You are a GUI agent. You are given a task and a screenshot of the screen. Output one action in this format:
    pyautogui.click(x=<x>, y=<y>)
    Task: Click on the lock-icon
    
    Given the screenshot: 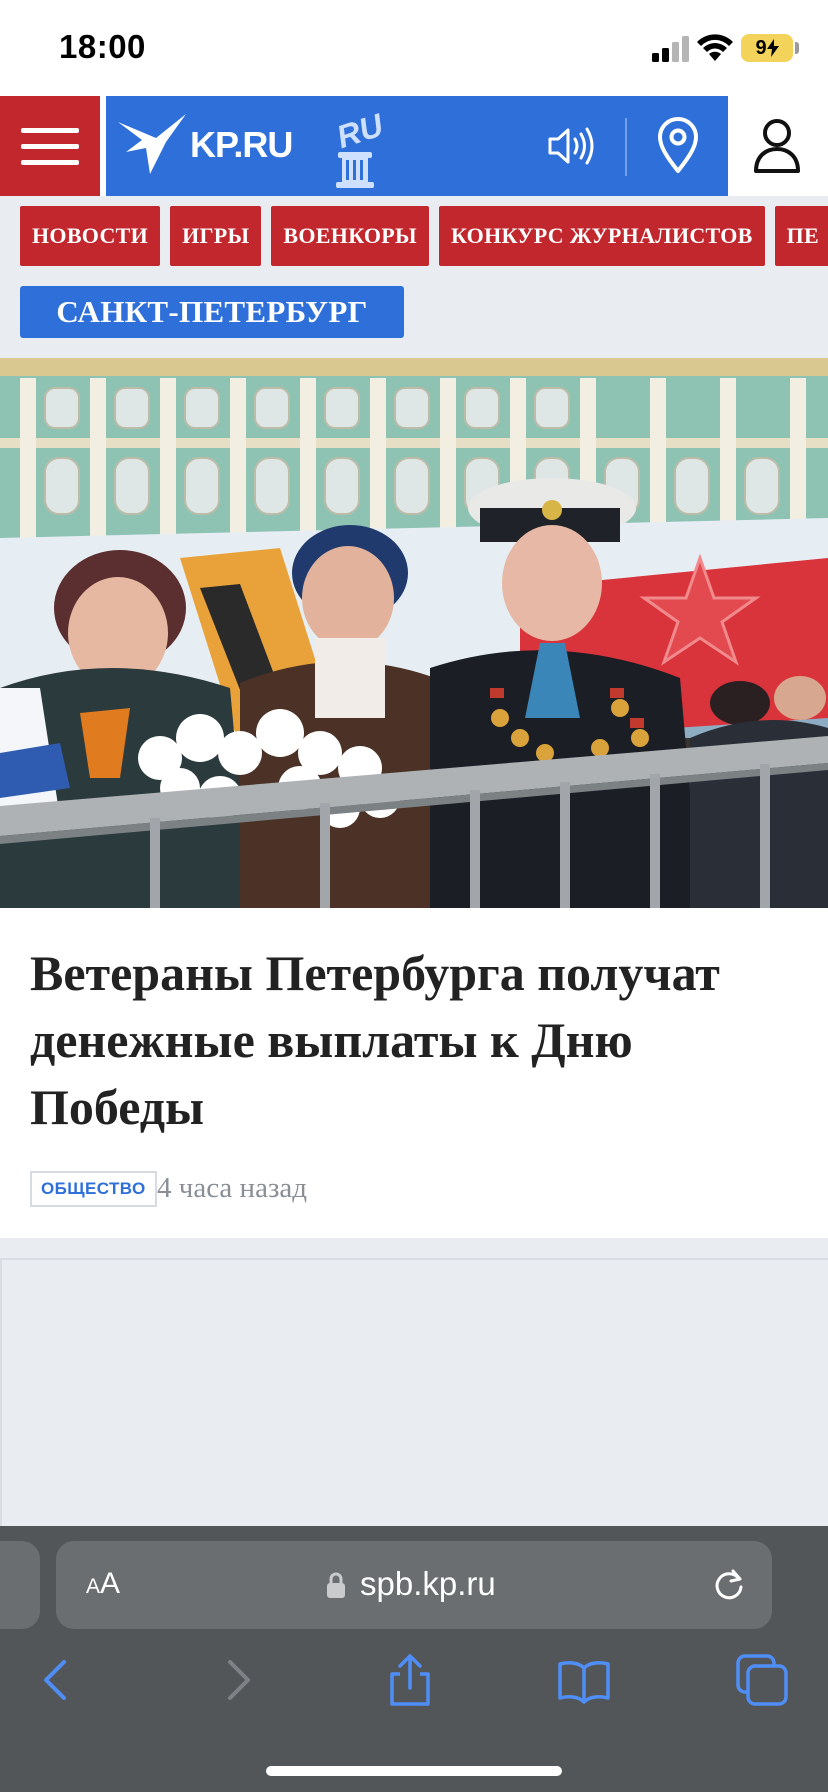 What is the action you would take?
    pyautogui.click(x=336, y=1585)
    